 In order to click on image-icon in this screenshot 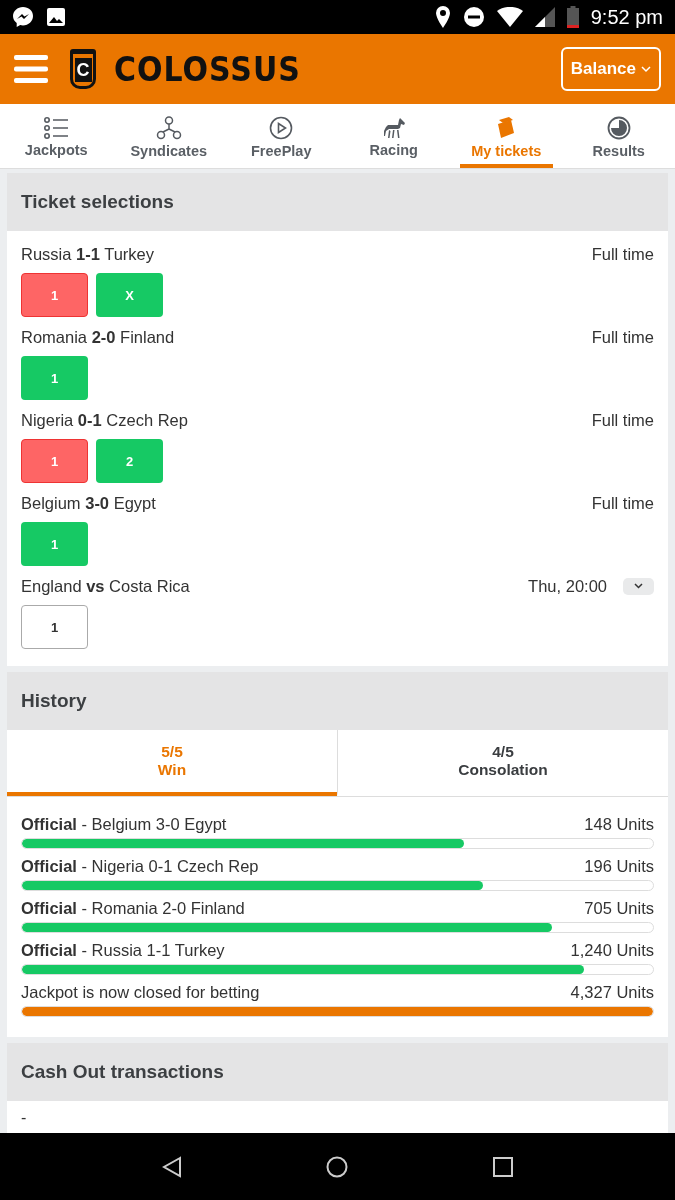, I will do `click(56, 17)`.